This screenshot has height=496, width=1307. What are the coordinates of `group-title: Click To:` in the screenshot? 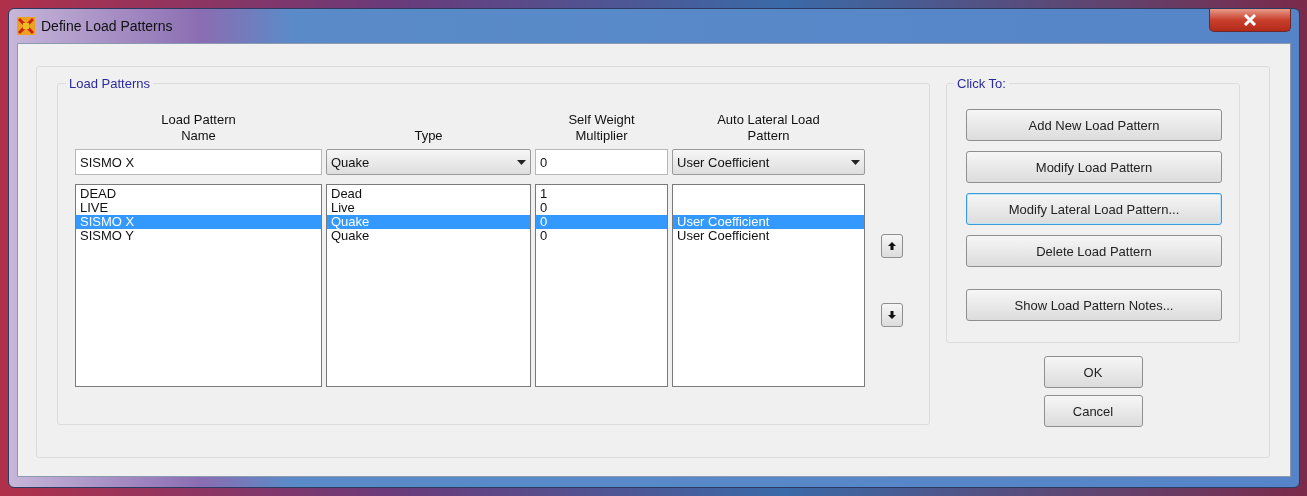 It's located at (981, 83).